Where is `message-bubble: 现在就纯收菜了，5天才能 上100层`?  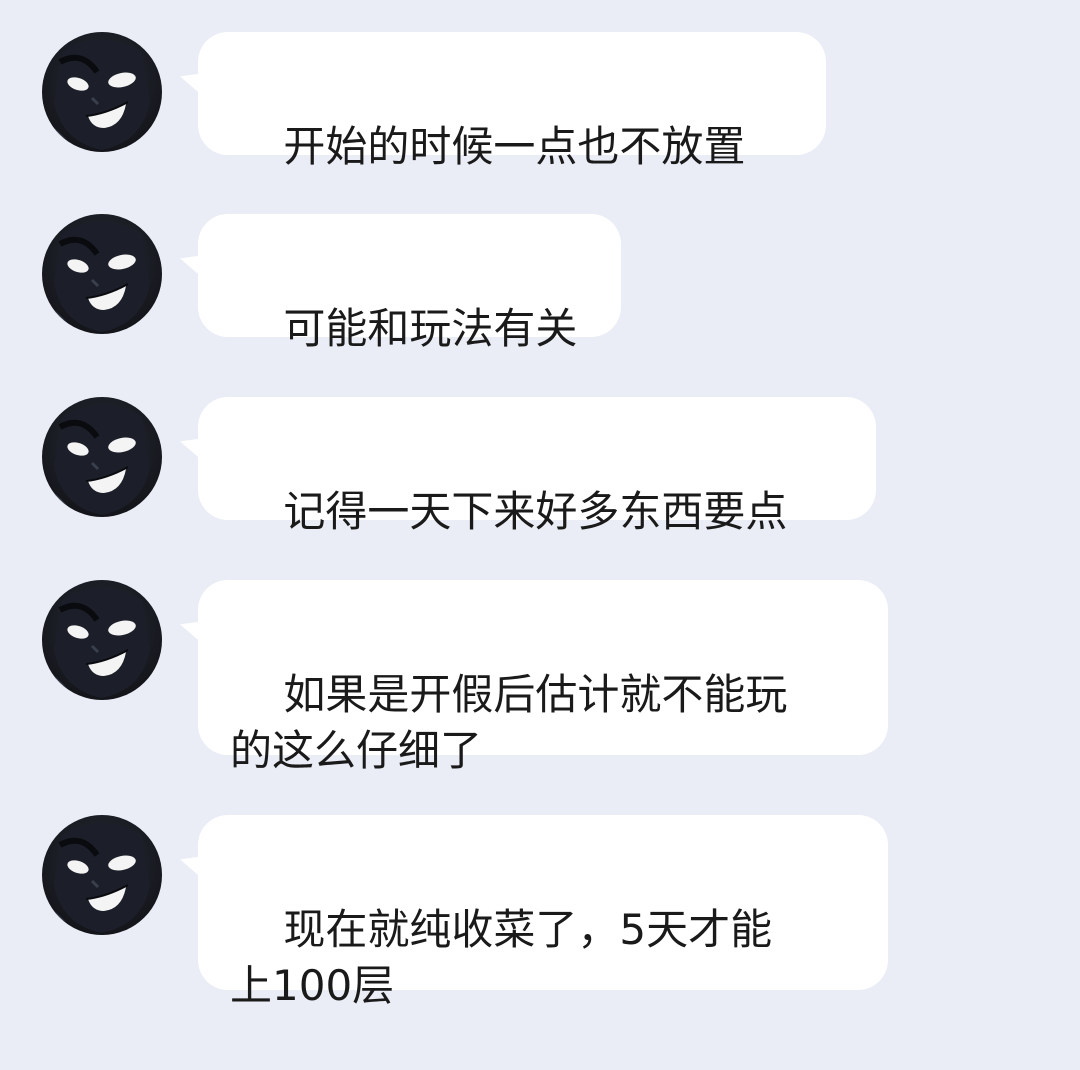 message-bubble: 现在就纯收菜了，5天才能 上100层 is located at coordinates (543, 912).